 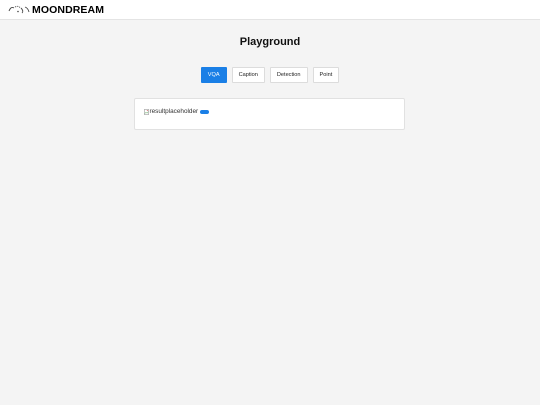 I want to click on tab-point: Point, so click(x=326, y=75).